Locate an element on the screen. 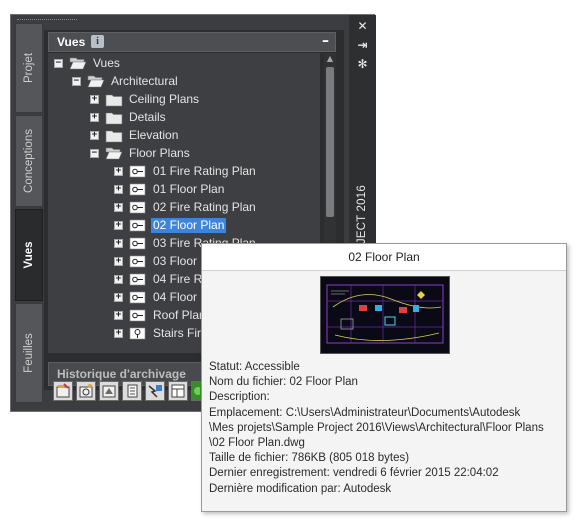 Image resolution: width=586 pixels, height=532 pixels. tree-node: +02 Fire Rating Plan is located at coordinates (217, 208).